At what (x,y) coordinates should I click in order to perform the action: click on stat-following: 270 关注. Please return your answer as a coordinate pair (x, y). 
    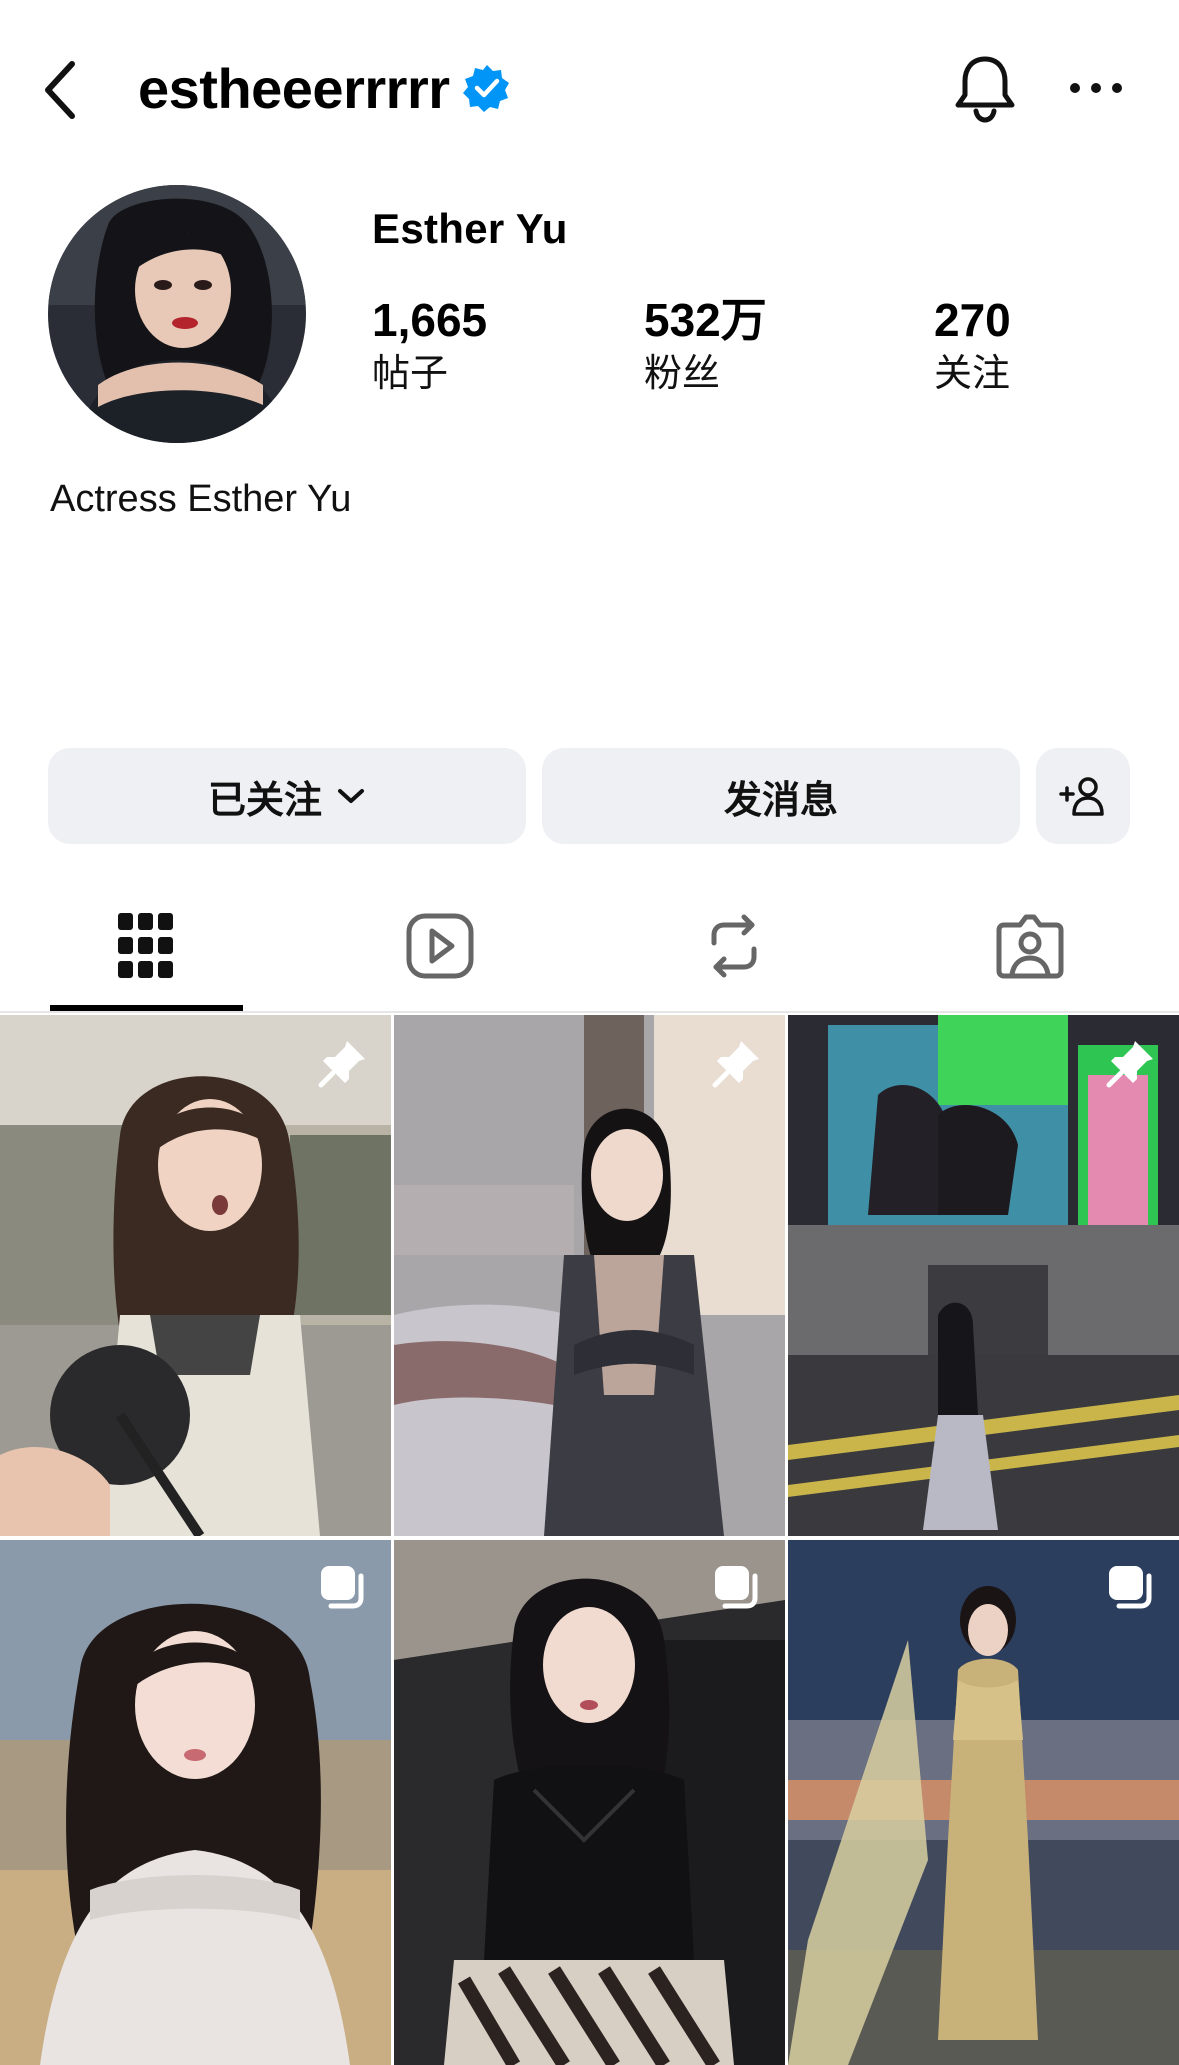
    Looking at the image, I should click on (972, 346).